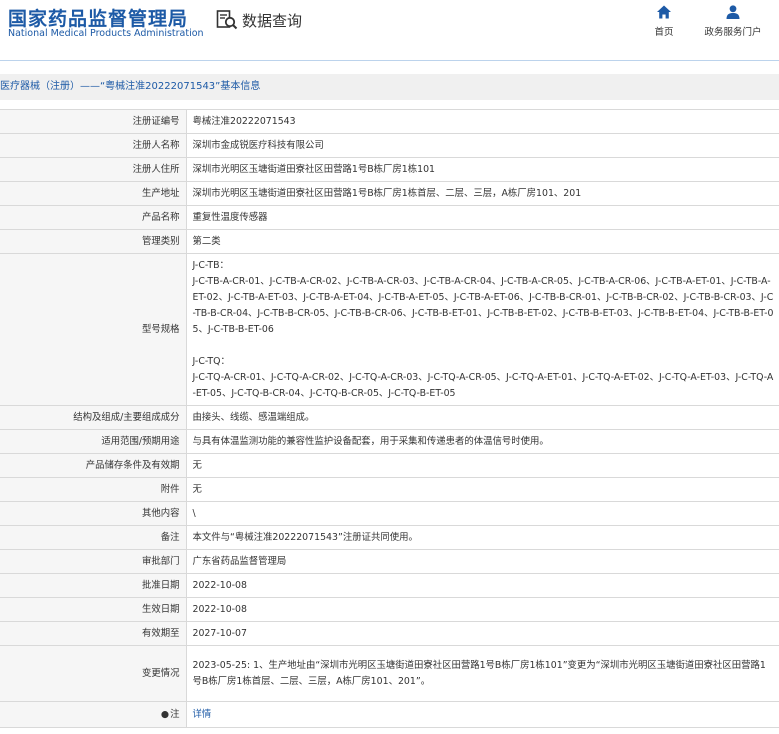  I want to click on field-label: 其他内容, so click(93, 513).